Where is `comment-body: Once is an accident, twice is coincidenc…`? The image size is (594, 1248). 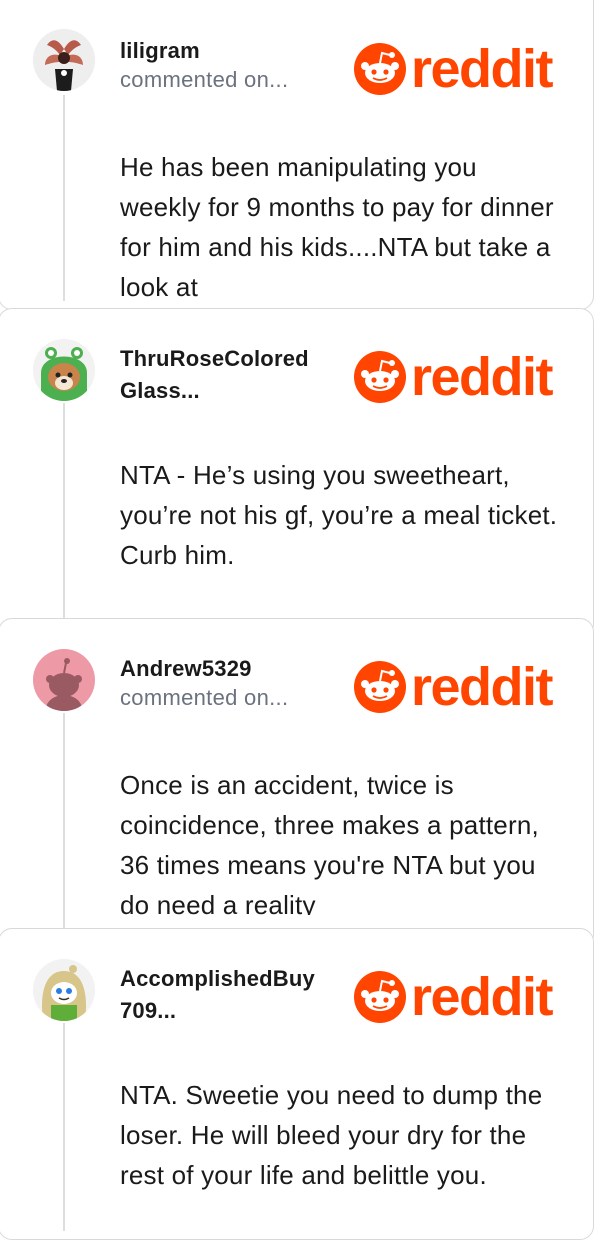
comment-body: Once is an accident, twice is coincidenc… is located at coordinates (329, 842).